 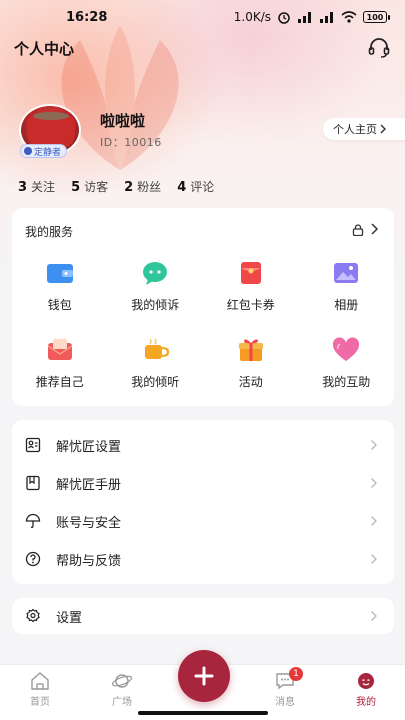 I want to click on menu-row-label: 解忧匠设置, so click(x=89, y=447).